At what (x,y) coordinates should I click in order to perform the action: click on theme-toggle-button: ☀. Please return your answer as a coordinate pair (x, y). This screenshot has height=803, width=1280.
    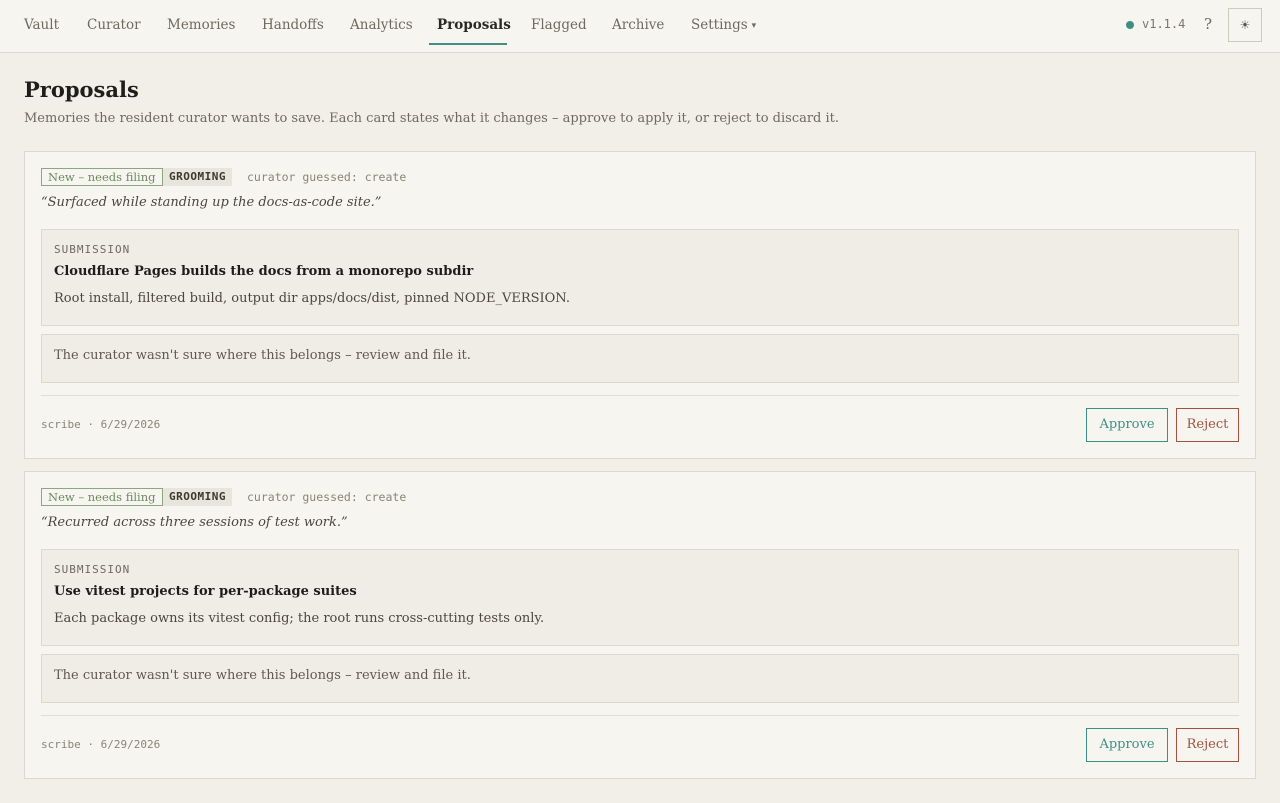
    Looking at the image, I should click on (1245, 25).